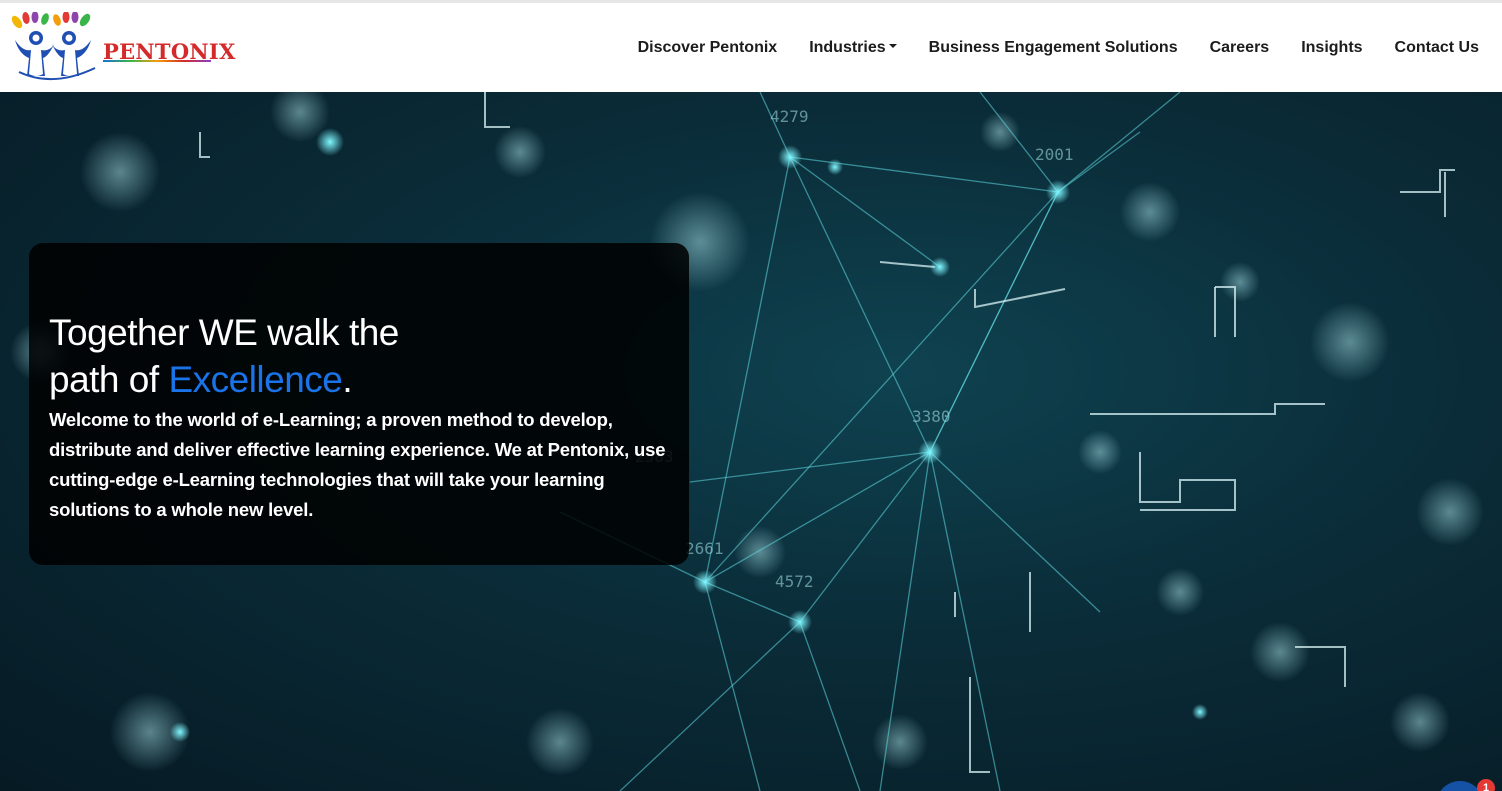  I want to click on svg-text: 2661, so click(704, 548).